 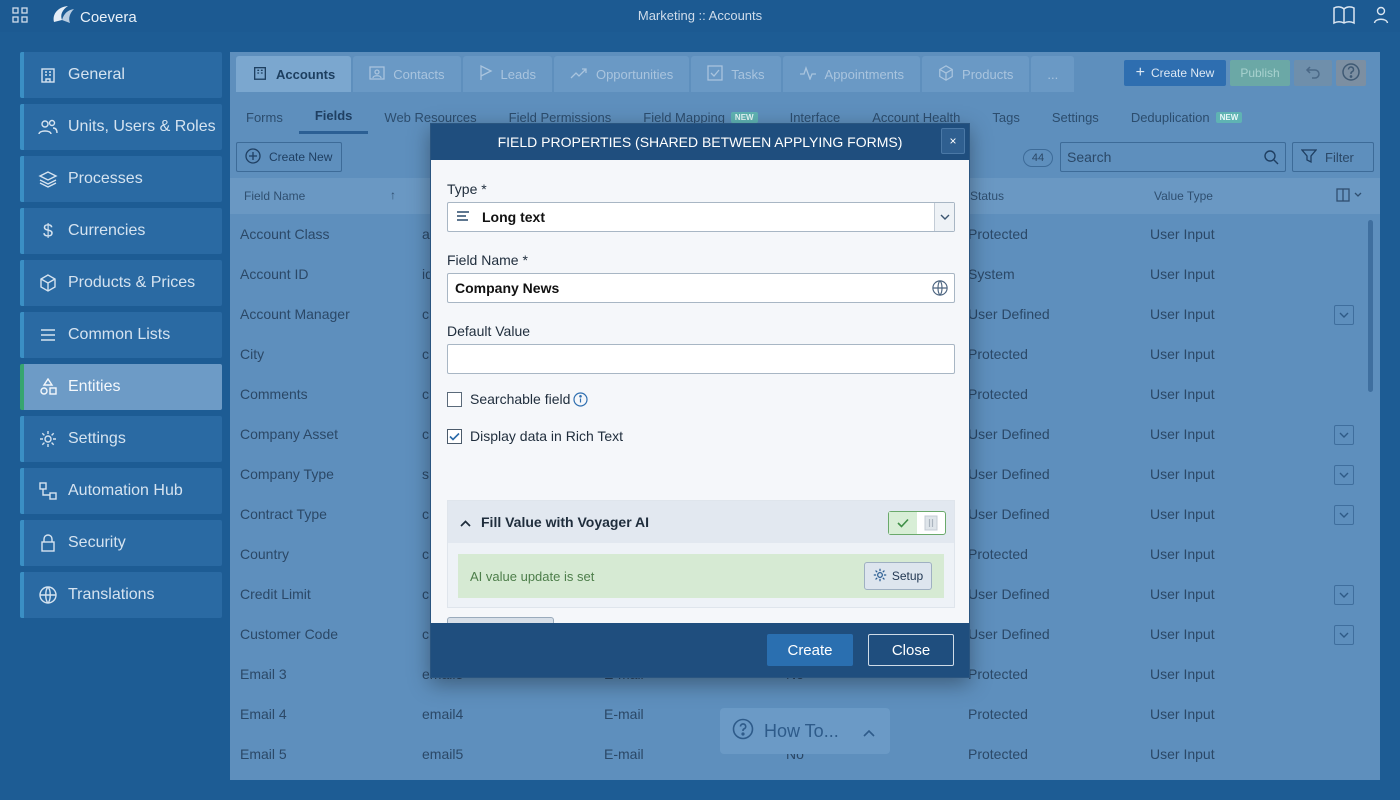 I want to click on searchable-checkbox, so click(x=454, y=399).